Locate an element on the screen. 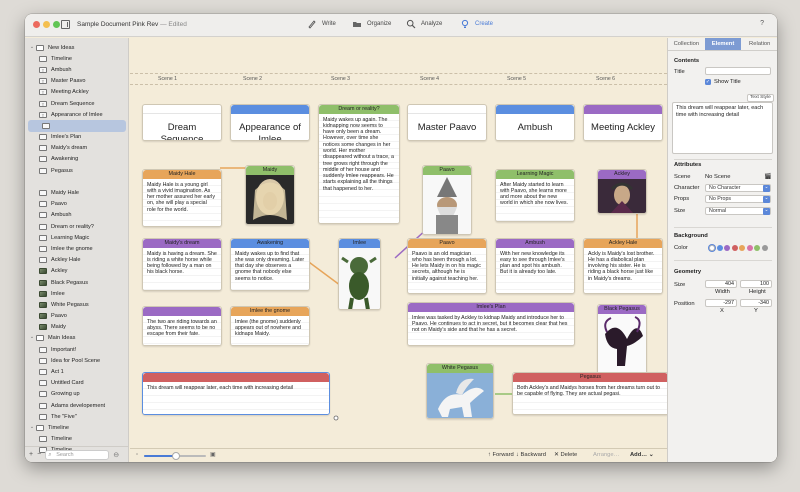  toolbar-organize-button: Organize is located at coordinates (371, 24).